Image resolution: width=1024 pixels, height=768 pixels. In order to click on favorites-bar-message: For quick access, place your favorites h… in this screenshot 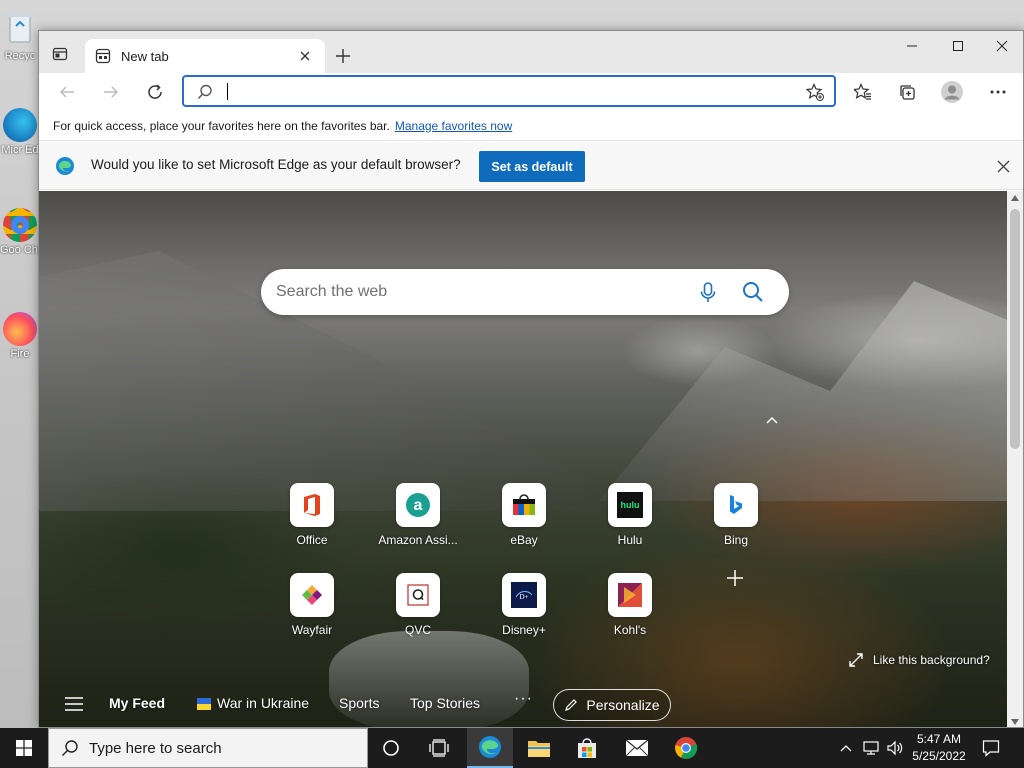, I will do `click(221, 125)`.